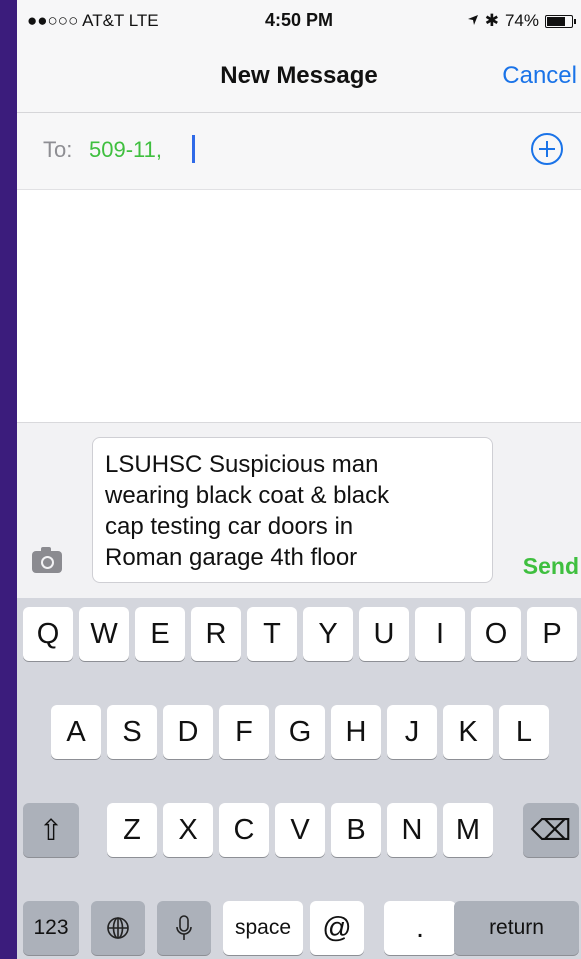 Image resolution: width=581 pixels, height=959 pixels. Describe the element at coordinates (551, 830) in the screenshot. I see `delete-key: ⌫` at that location.